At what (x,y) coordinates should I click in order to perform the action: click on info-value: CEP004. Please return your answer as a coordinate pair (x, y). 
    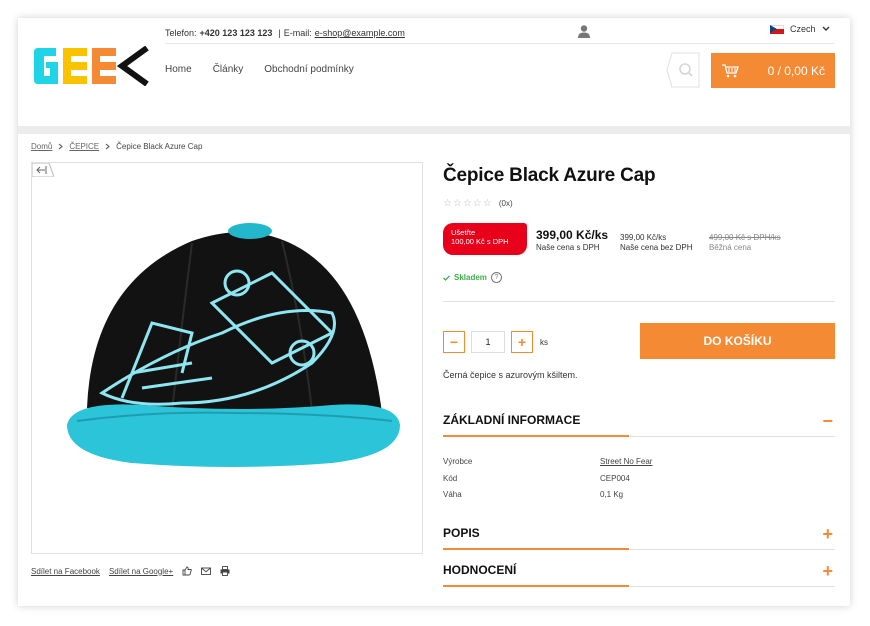
    Looking at the image, I should click on (615, 478).